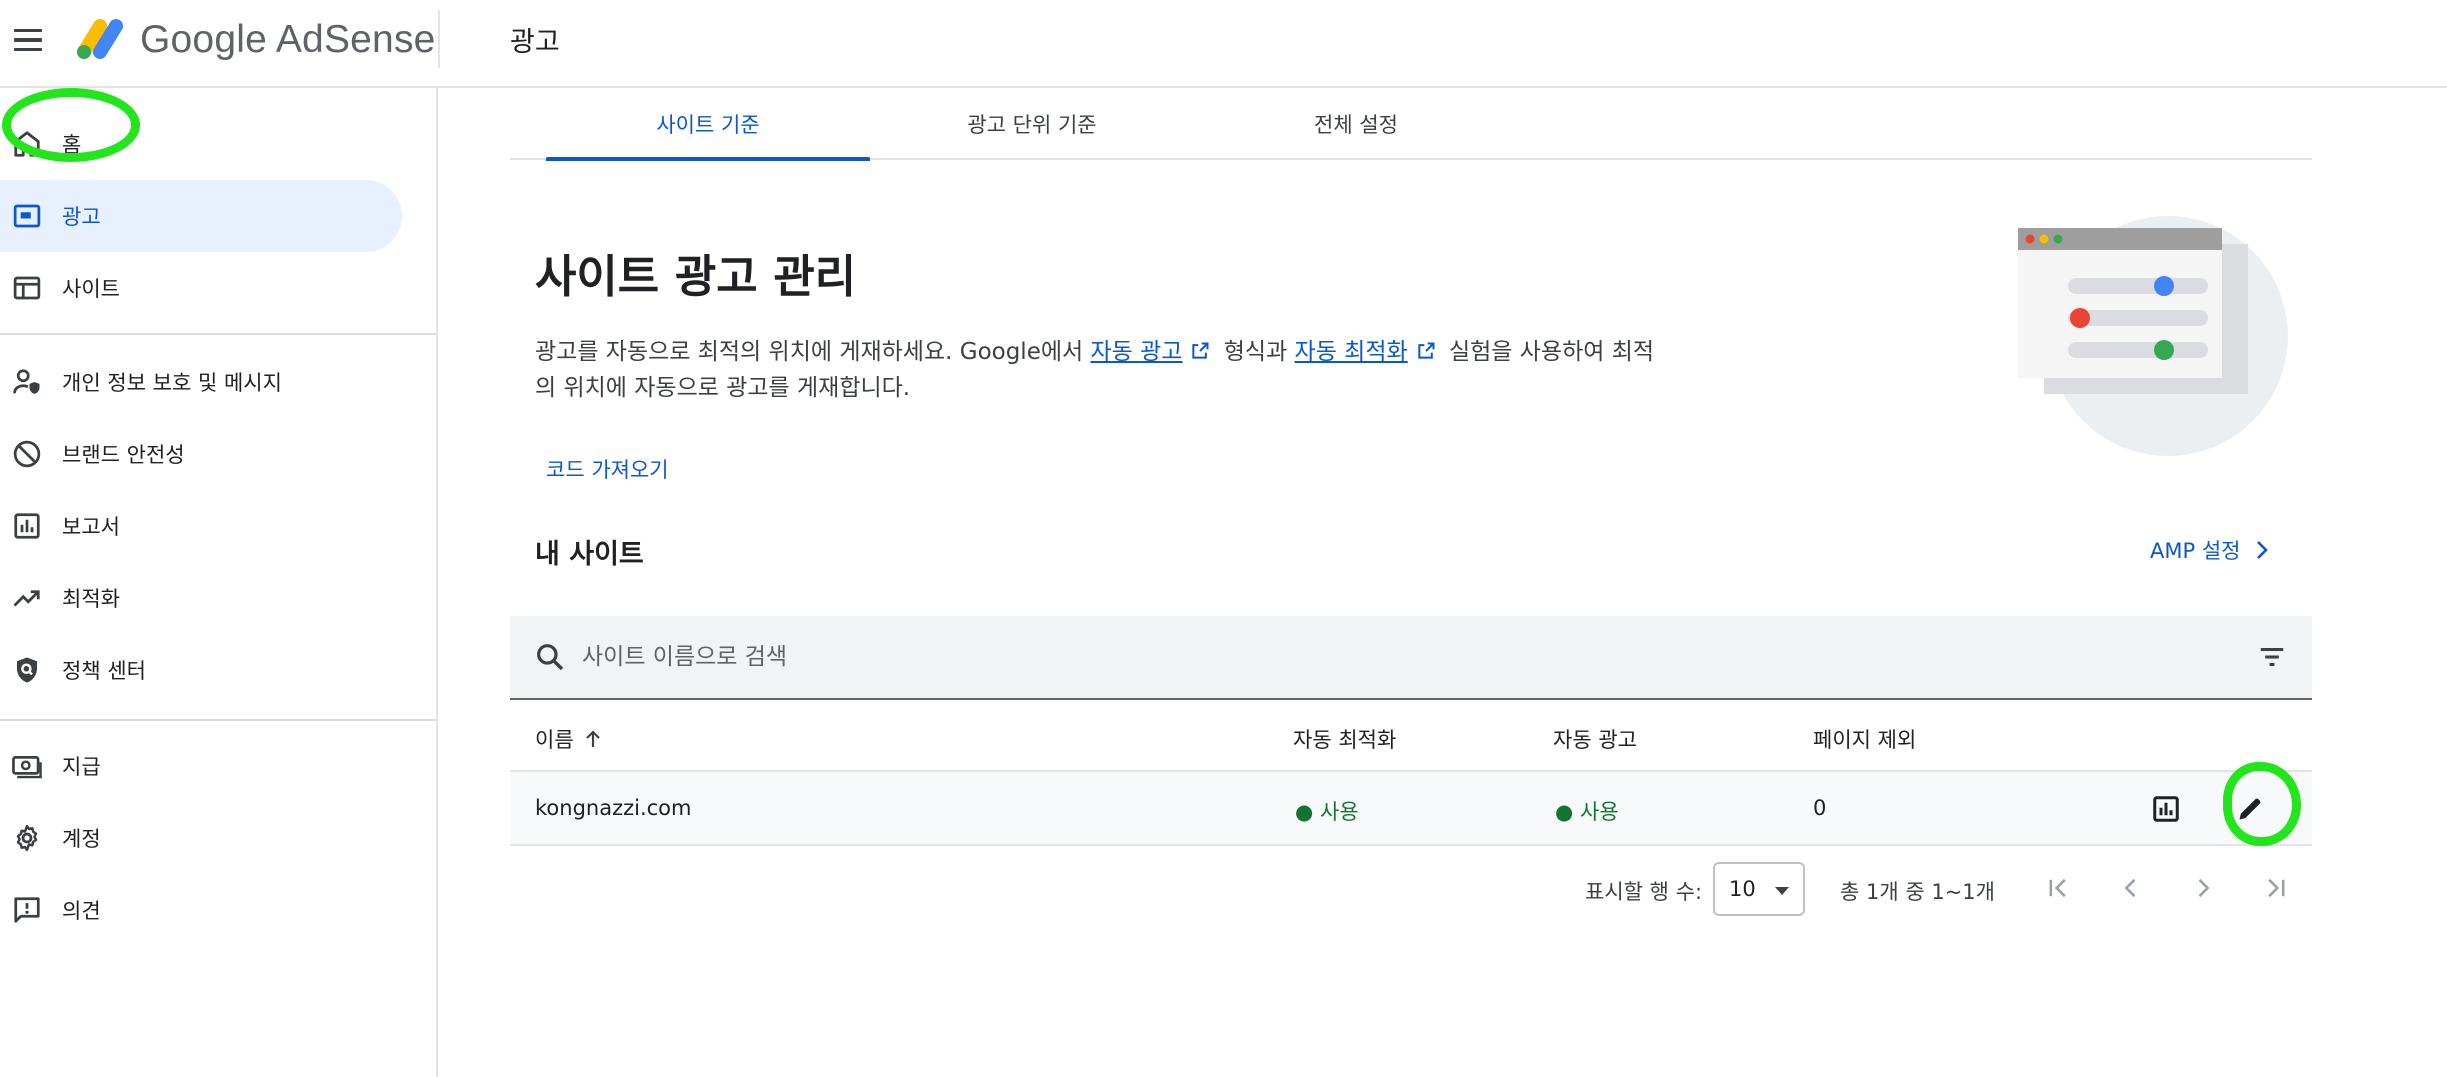  Describe the element at coordinates (2153, 336) in the screenshot. I see `site-ads-illustration` at that location.